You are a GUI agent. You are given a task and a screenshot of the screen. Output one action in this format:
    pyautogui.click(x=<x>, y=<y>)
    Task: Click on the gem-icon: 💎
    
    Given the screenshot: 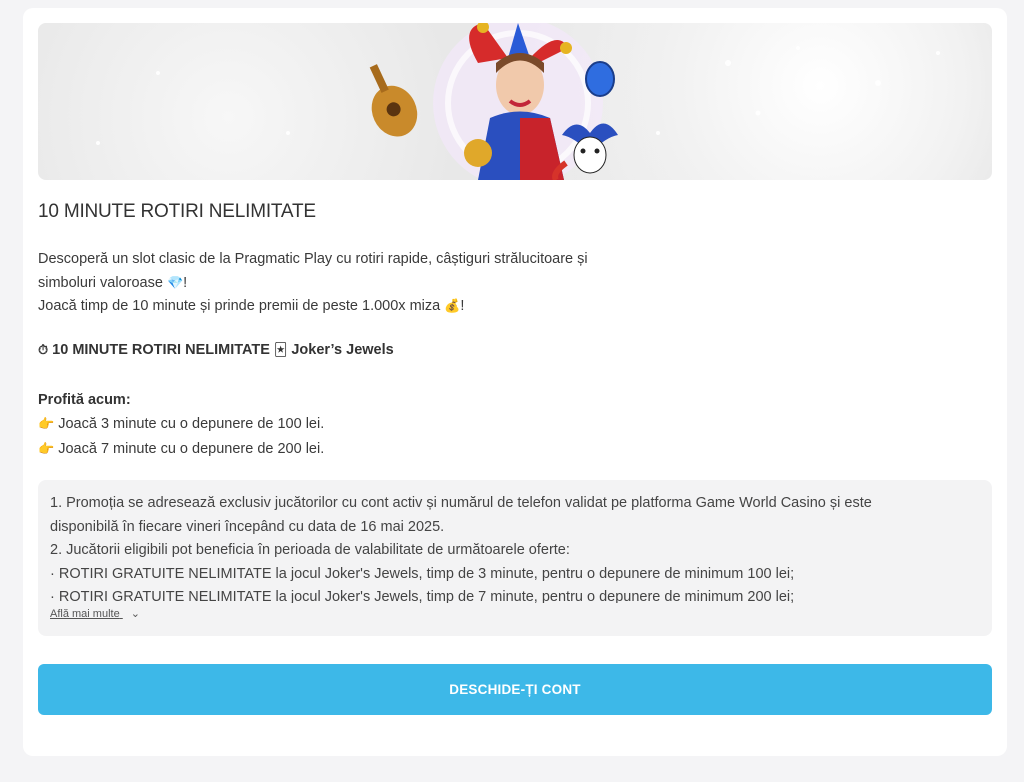 What is the action you would take?
    pyautogui.click(x=175, y=283)
    